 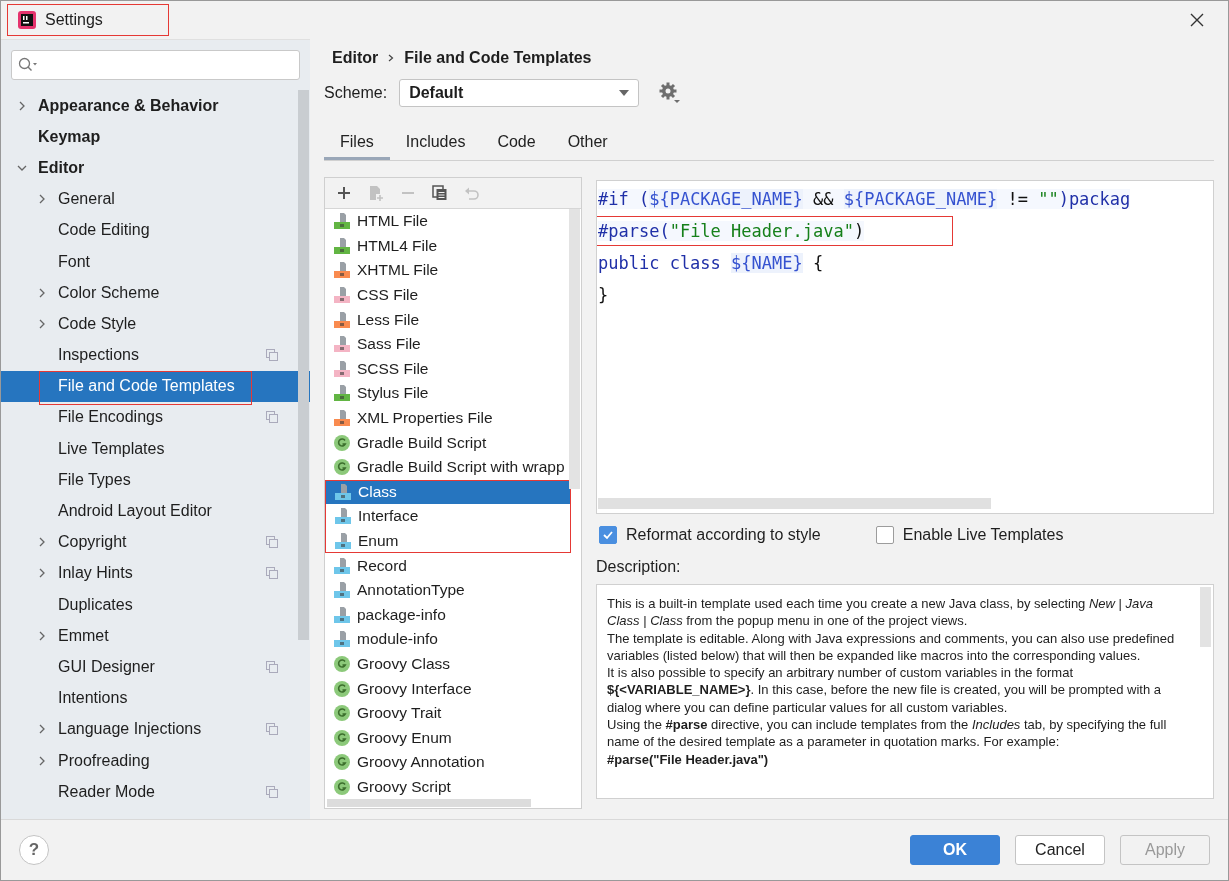 I want to click on template-list-item: Gradle Build Script, so click(x=448, y=442).